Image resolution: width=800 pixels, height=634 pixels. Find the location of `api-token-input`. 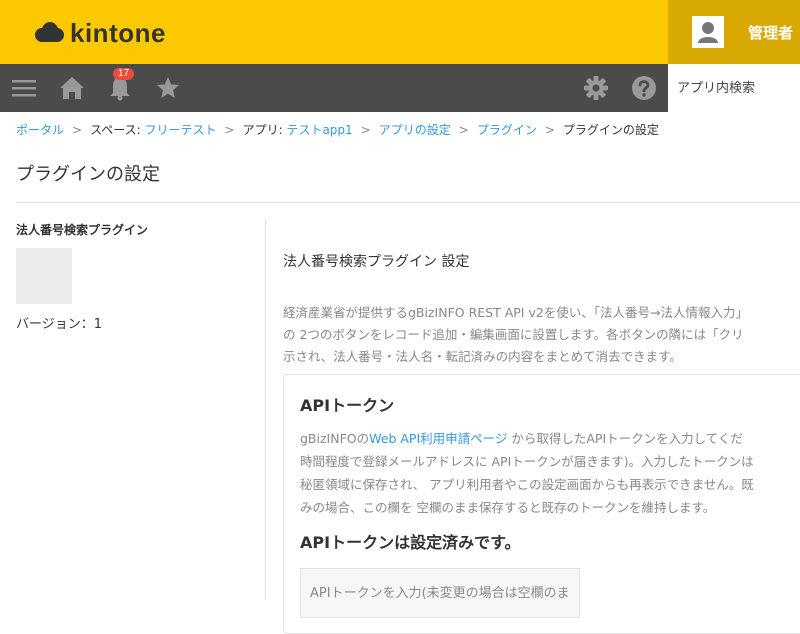

api-token-input is located at coordinates (440, 593).